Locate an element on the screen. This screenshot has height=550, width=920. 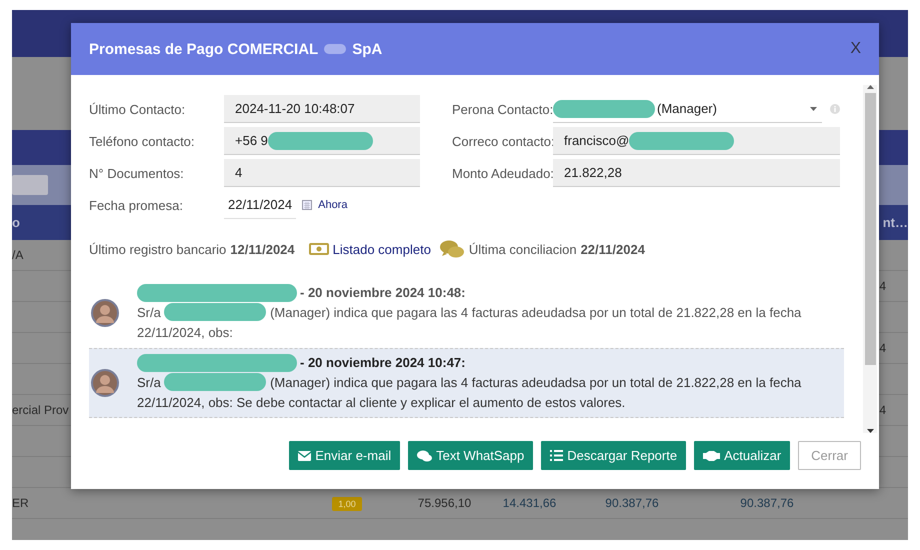
field-label: Teléfono contacto: is located at coordinates (142, 141).